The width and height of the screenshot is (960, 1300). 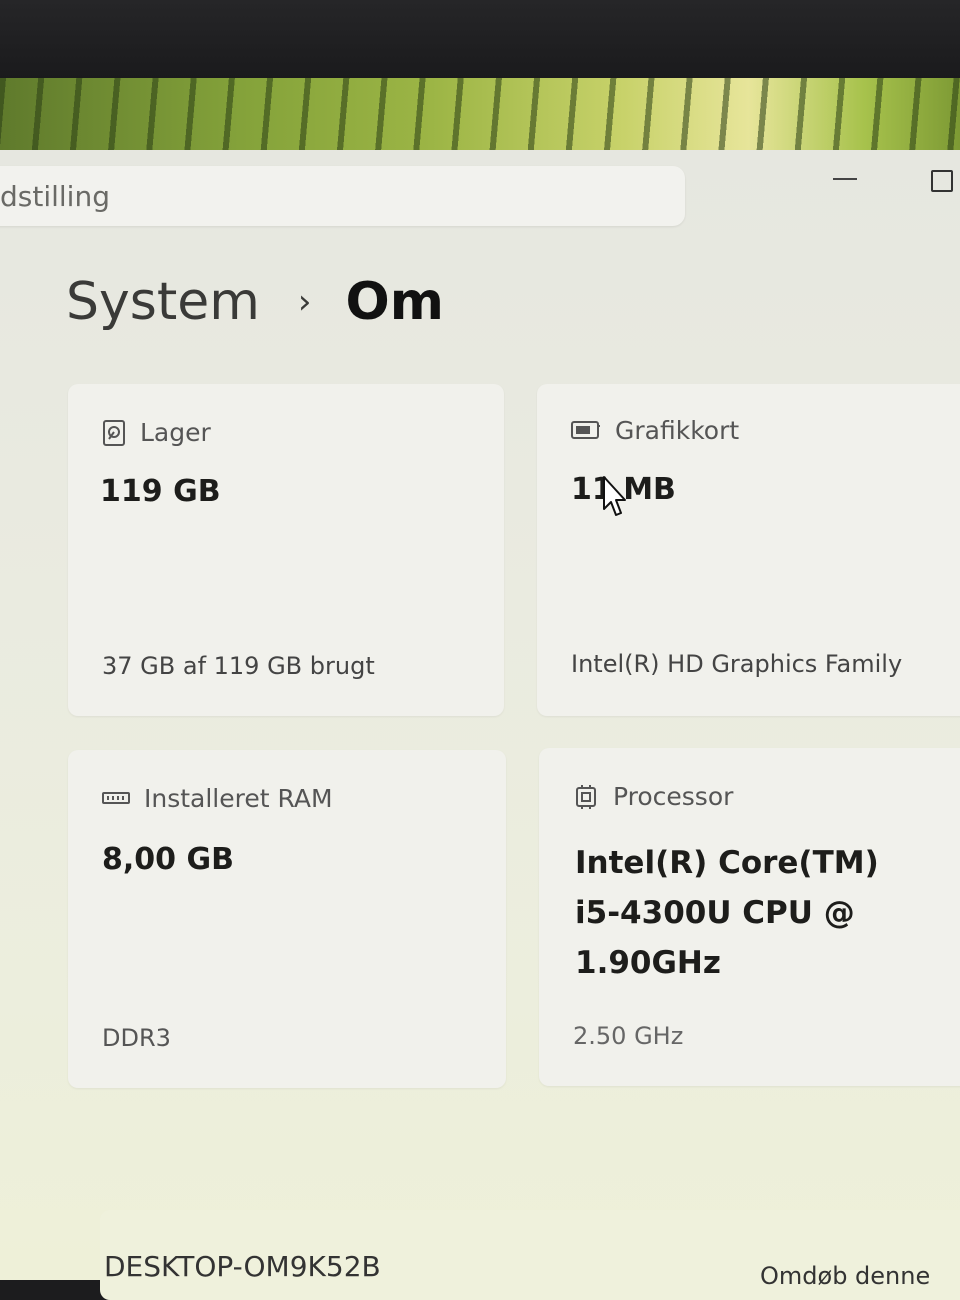 What do you see at coordinates (942, 181) in the screenshot?
I see `maximize-button` at bounding box center [942, 181].